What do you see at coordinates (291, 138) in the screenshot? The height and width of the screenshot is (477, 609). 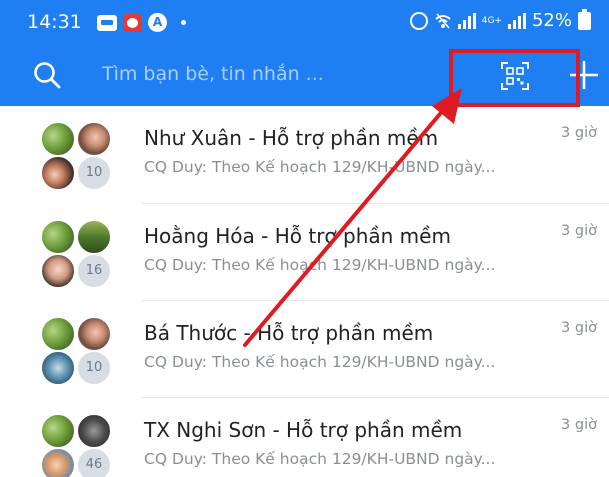 I see `conversation-title: Như Xuân - Hỗ trợ phần mềm` at bounding box center [291, 138].